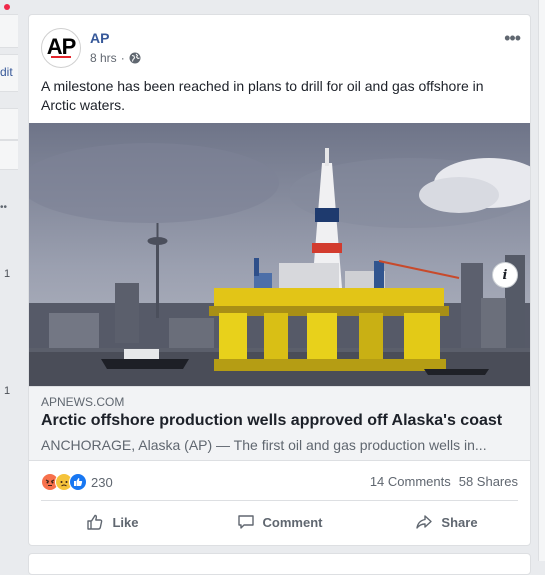  Describe the element at coordinates (135, 58) in the screenshot. I see `globe-icon` at that location.